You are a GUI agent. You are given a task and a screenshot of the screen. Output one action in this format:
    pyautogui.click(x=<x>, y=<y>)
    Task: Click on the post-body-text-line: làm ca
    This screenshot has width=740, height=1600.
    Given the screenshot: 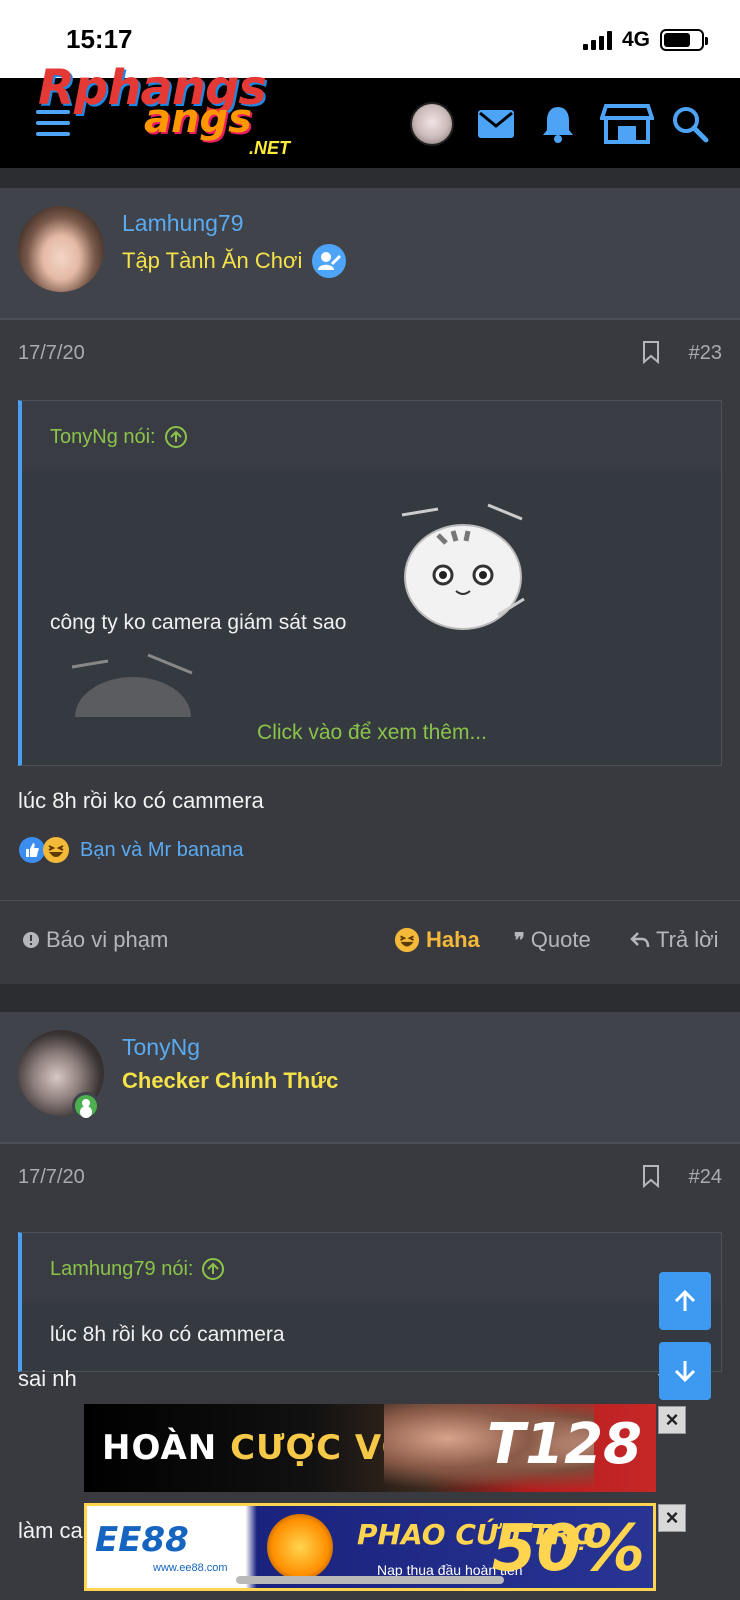 What is the action you would take?
    pyautogui.click(x=50, y=1530)
    